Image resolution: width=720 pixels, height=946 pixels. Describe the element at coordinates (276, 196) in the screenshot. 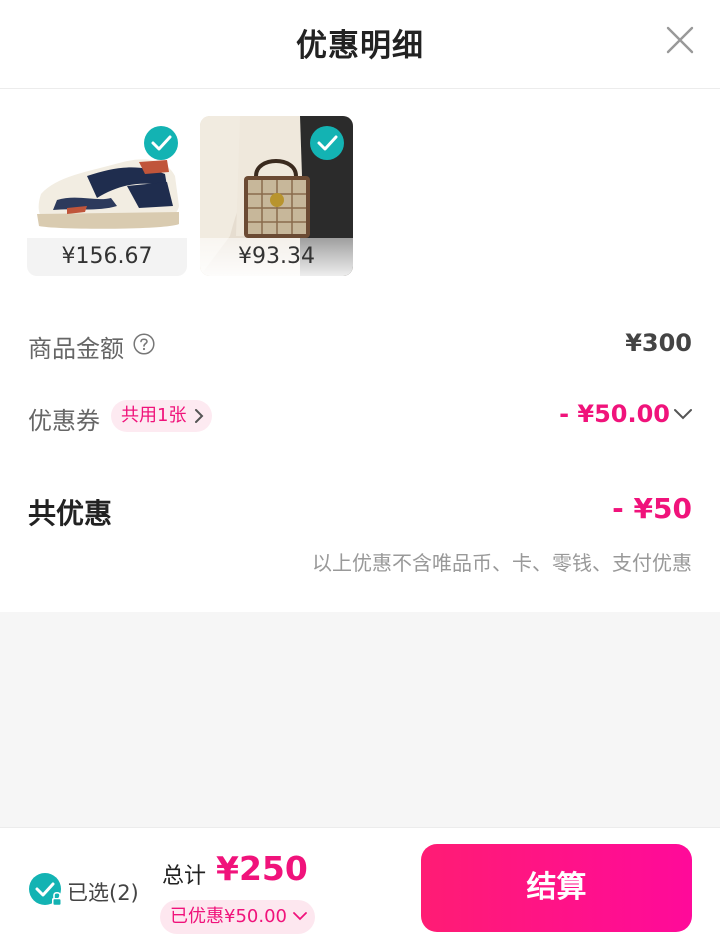

I see `product-thumb-handbag: ¥93.34` at that location.